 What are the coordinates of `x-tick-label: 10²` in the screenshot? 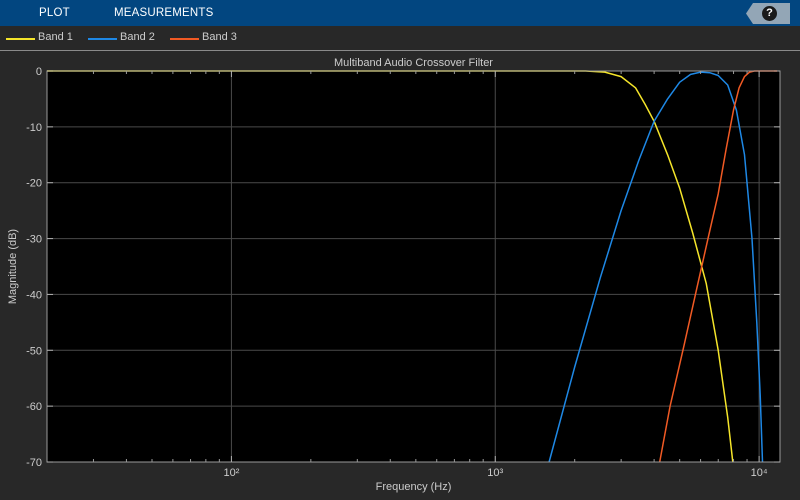 It's located at (231, 473).